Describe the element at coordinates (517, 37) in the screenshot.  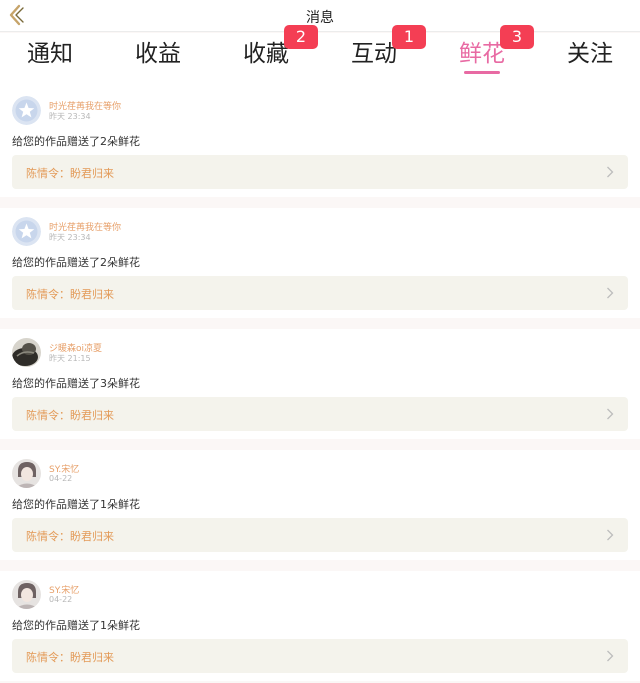
I see `flowers-badge: 3` at that location.